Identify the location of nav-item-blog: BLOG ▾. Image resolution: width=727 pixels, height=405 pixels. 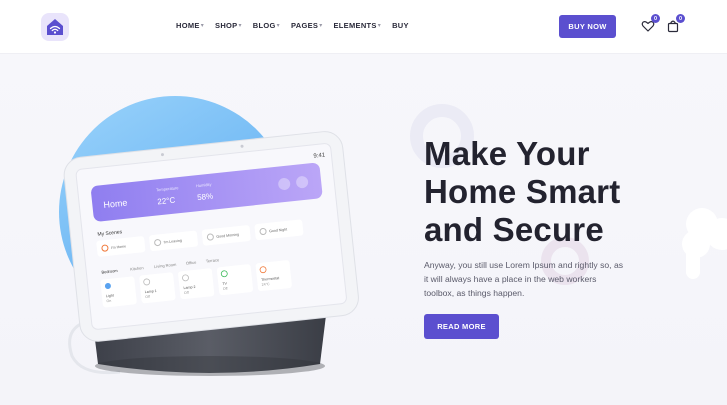
(266, 25).